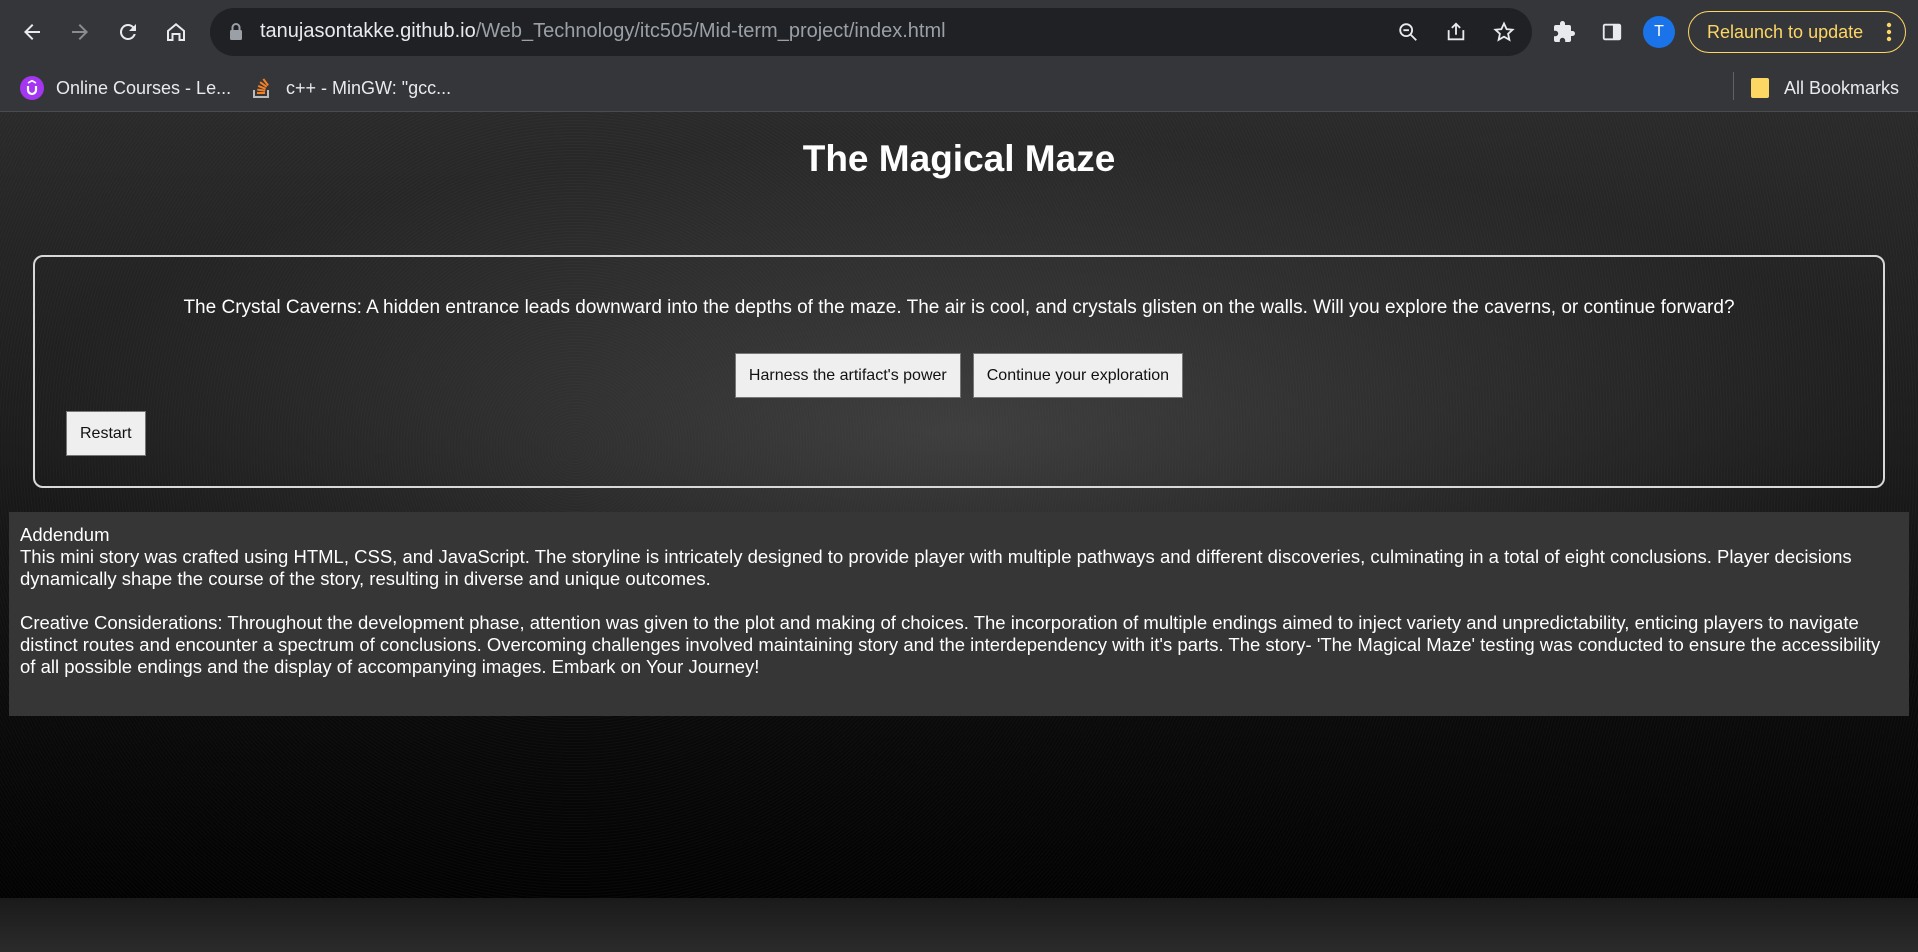 The height and width of the screenshot is (952, 1918). Describe the element at coordinates (1612, 32) in the screenshot. I see `side-panel-icon` at that location.